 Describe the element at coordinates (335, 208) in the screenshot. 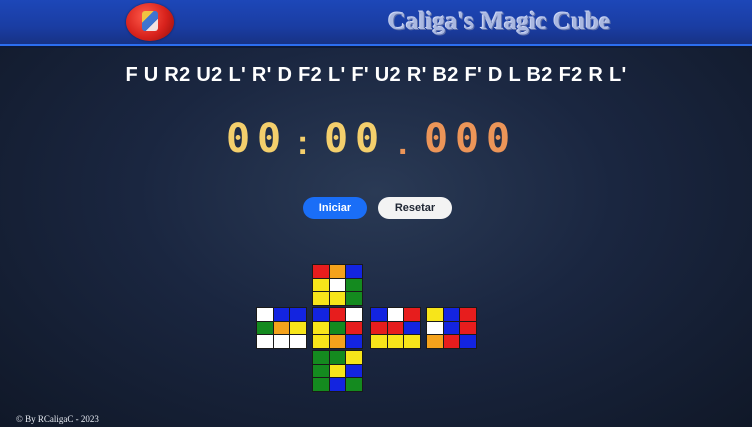

I see `start-button: Iniciar` at that location.